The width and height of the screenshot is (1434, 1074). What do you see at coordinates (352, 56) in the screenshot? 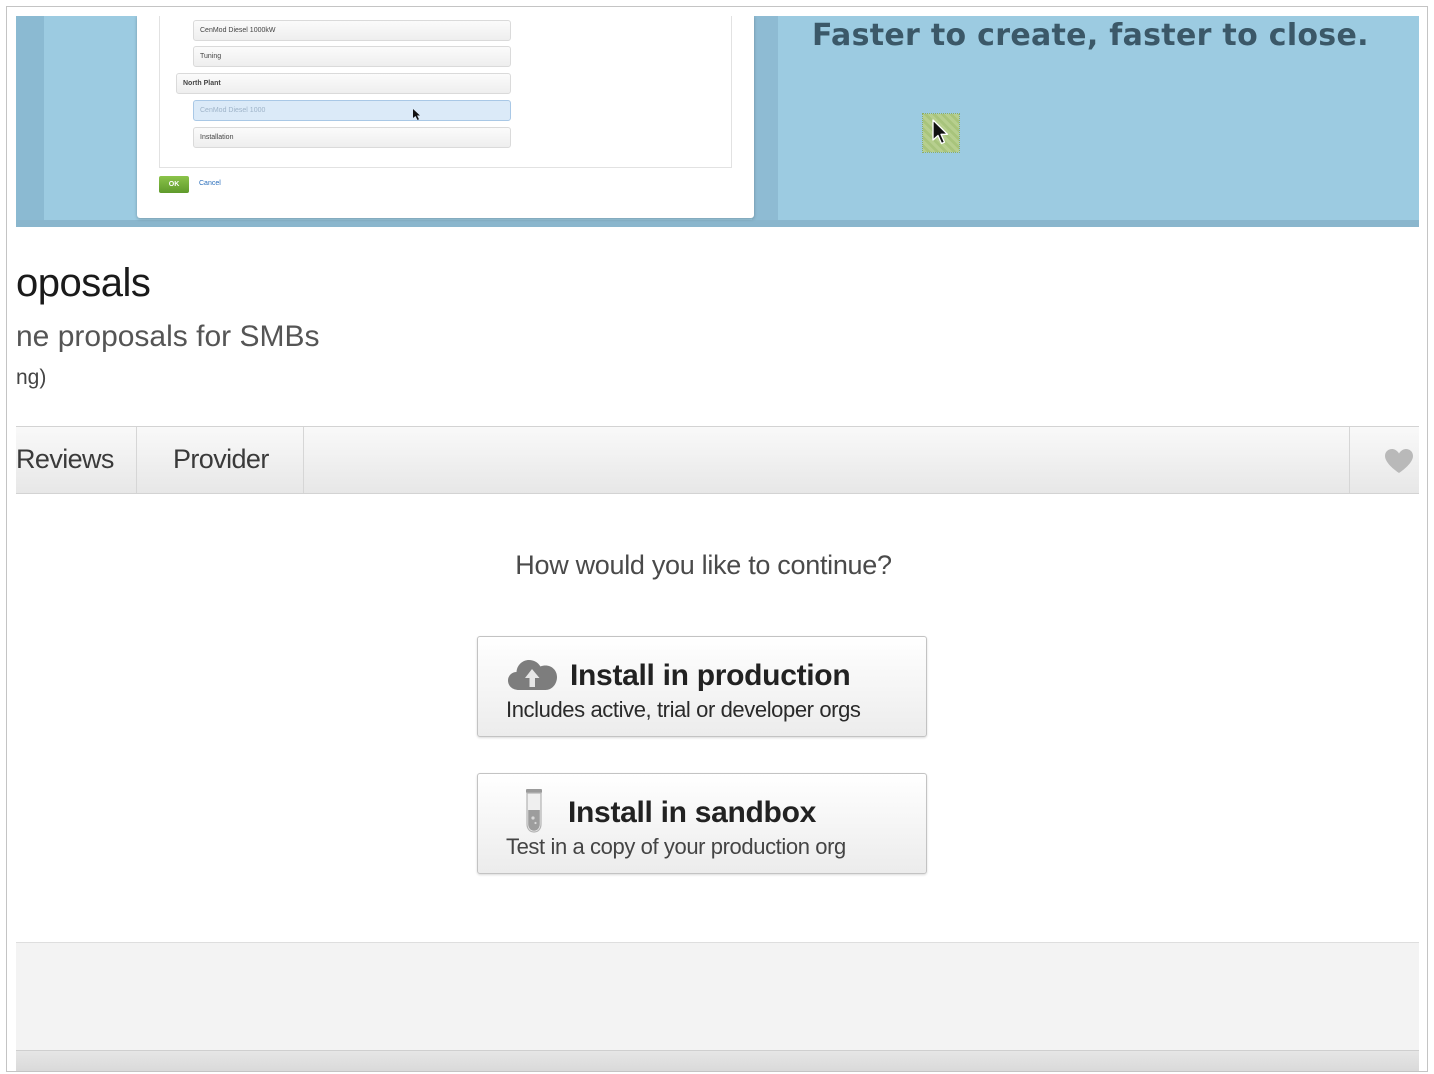
I see `preview-row: Tuning` at bounding box center [352, 56].